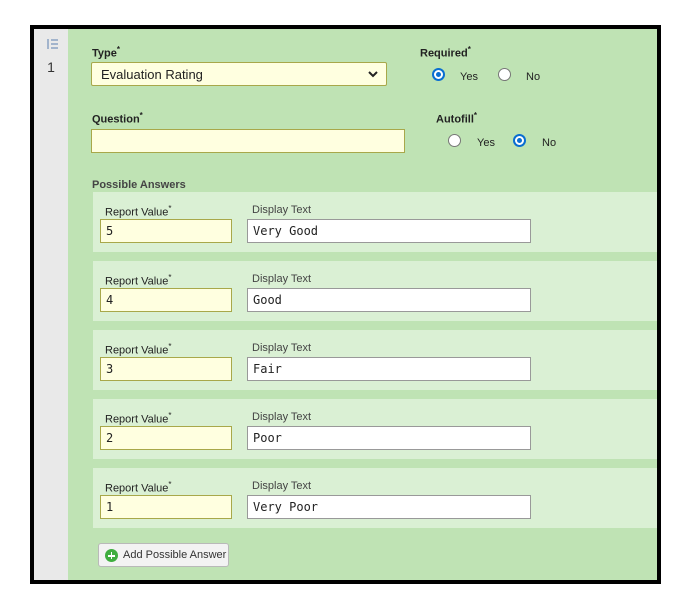 This screenshot has width=699, height=604. What do you see at coordinates (389, 507) in the screenshot?
I see `display-text-input: Very Poor` at bounding box center [389, 507].